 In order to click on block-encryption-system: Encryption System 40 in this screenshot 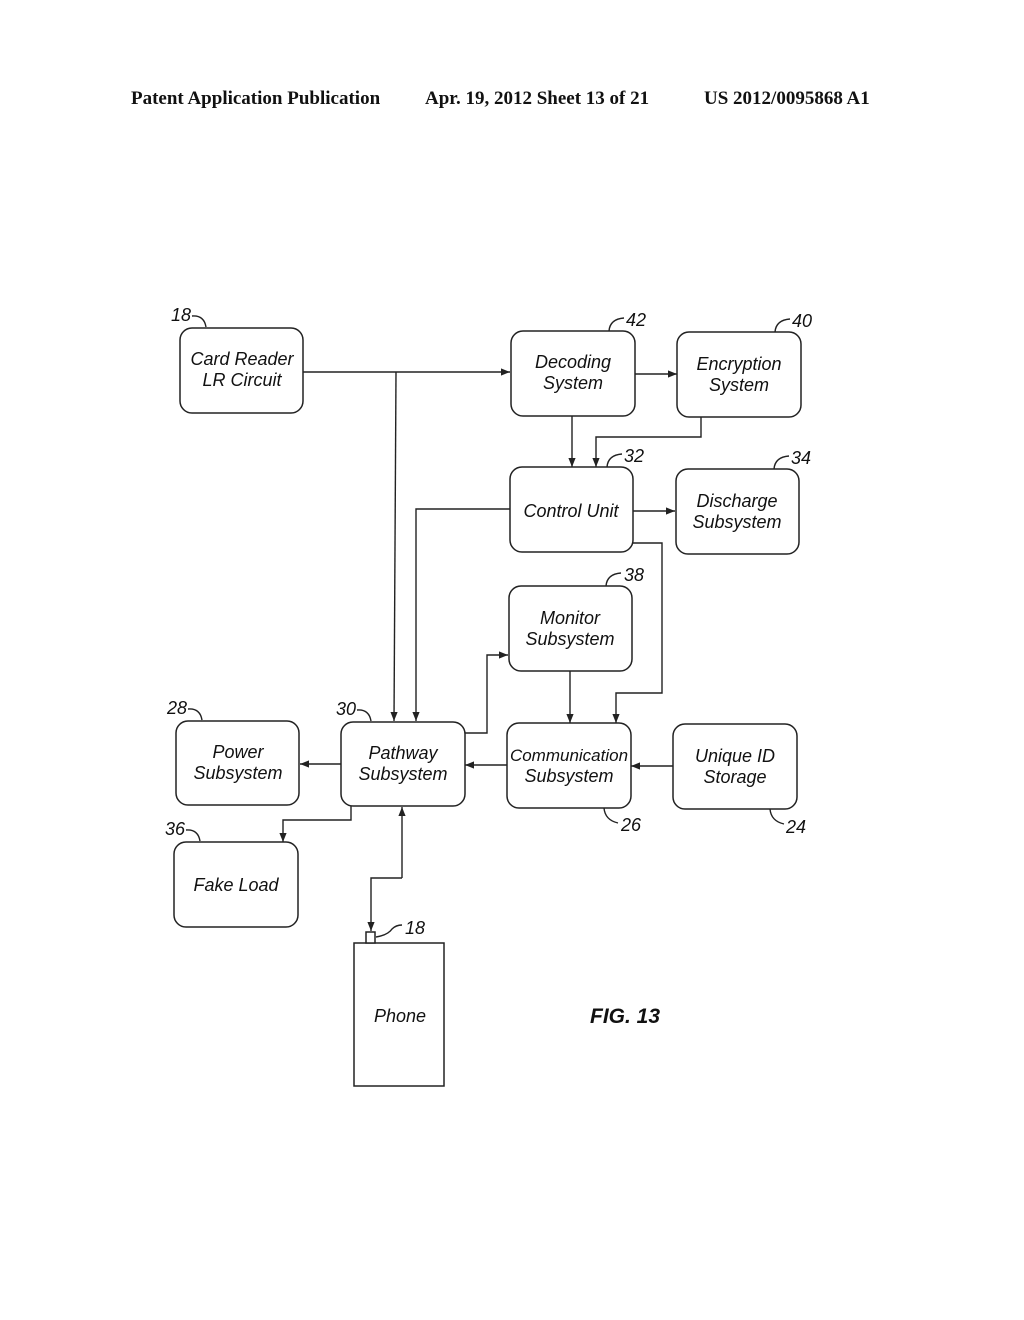, I will do `click(744, 364)`.